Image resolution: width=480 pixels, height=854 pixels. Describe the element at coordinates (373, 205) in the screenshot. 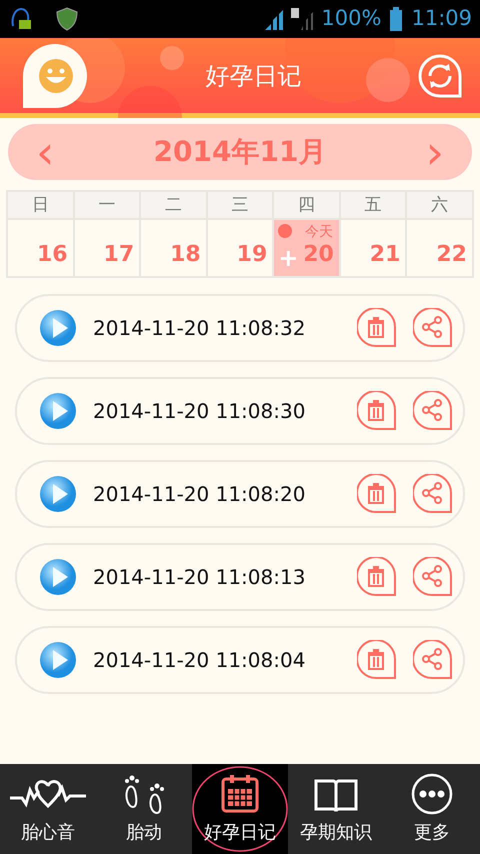

I see `weekday-header: 五` at that location.